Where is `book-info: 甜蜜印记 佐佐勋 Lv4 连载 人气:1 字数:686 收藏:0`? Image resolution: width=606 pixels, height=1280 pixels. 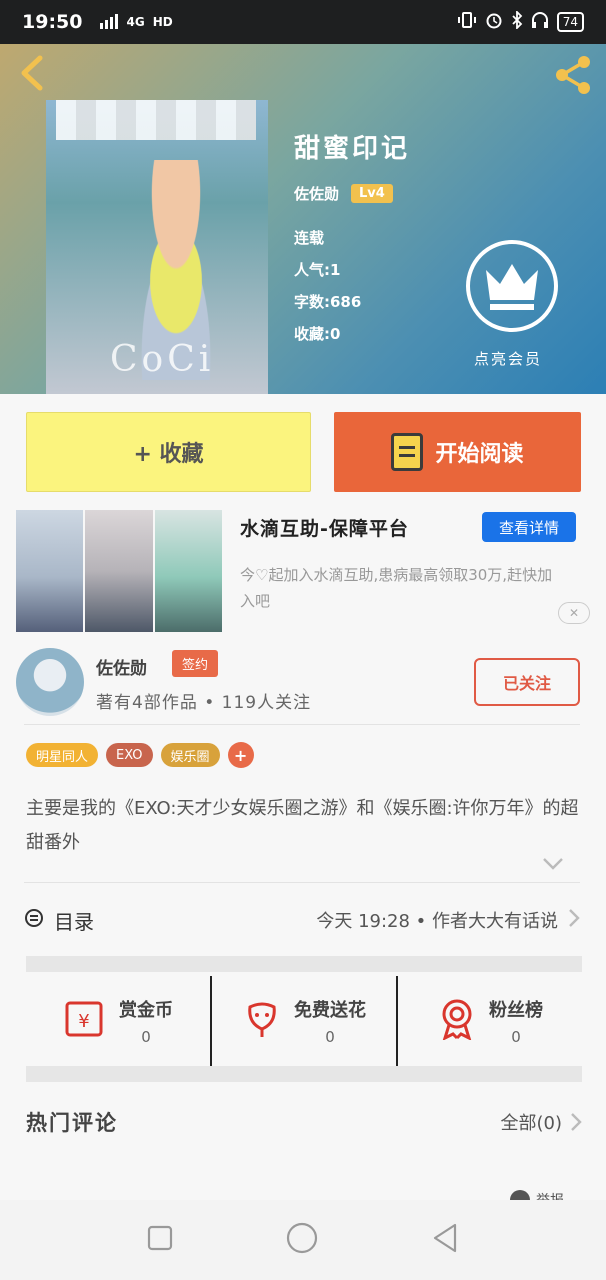 book-info: 甜蜜印记 佐佐勋 Lv4 连载 人气:1 字数:686 收藏:0 is located at coordinates (352, 239).